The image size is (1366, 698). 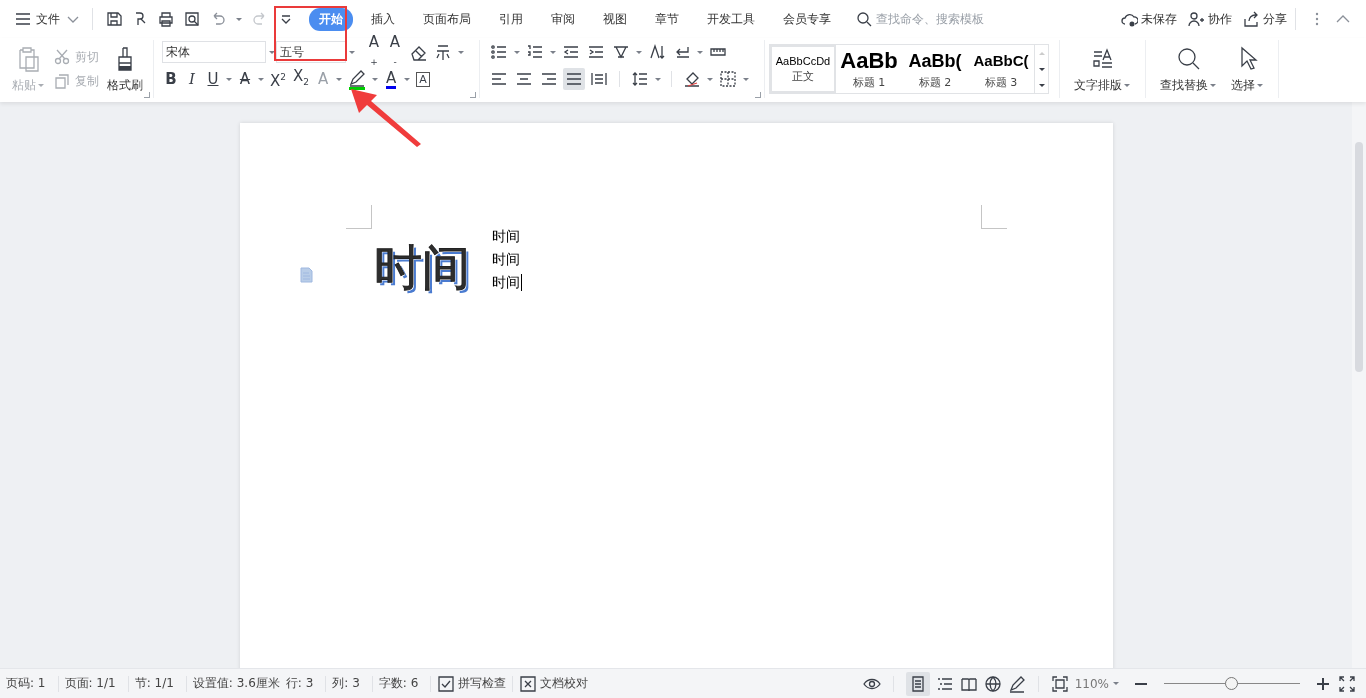 What do you see at coordinates (731, 19) in the screenshot?
I see `ribbon-tab: 开发工具` at bounding box center [731, 19].